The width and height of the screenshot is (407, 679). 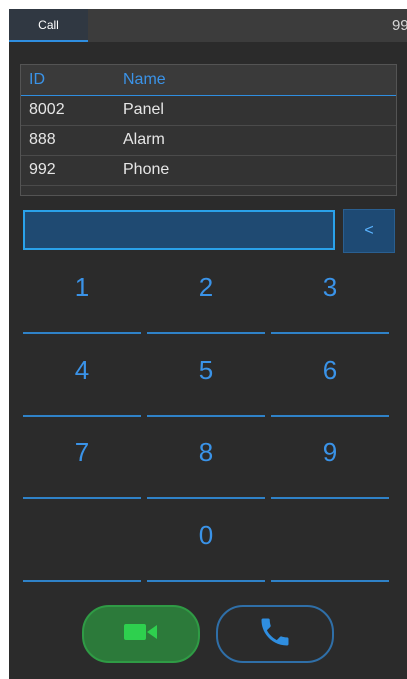 What do you see at coordinates (330, 452) in the screenshot?
I see `key-digit: 9` at bounding box center [330, 452].